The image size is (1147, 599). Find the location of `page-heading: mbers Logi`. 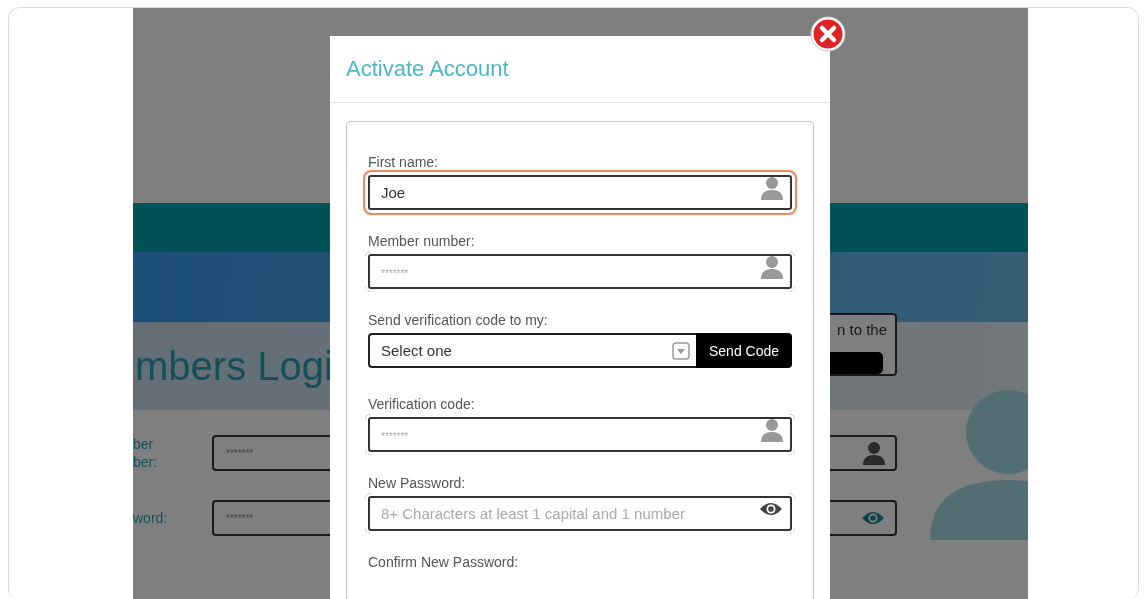

page-heading: mbers Logi is located at coordinates (234, 366).